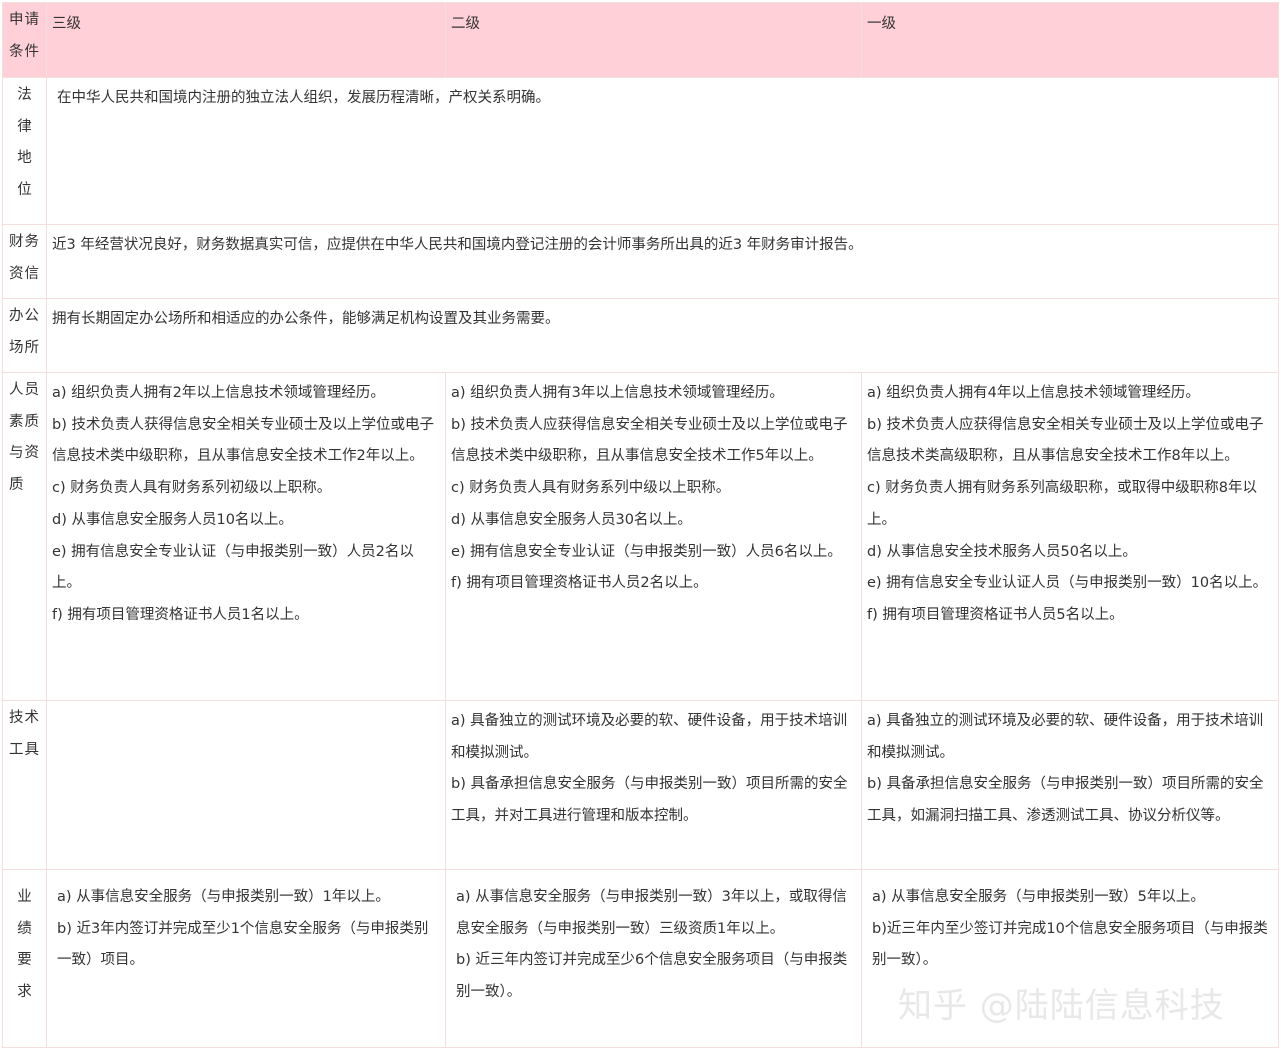 This screenshot has height=1050, width=1281. I want to click on header-level1: 一级, so click(1070, 40).